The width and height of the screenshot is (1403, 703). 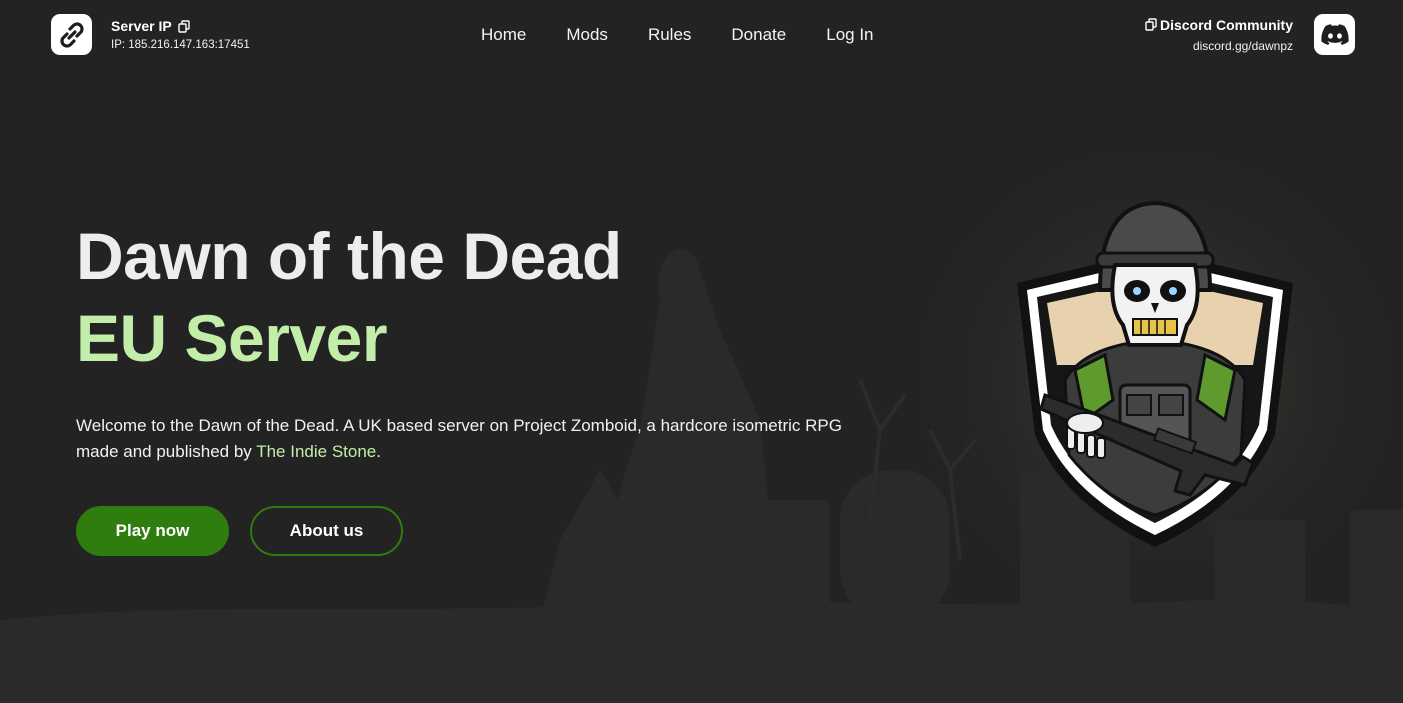 What do you see at coordinates (1250, 34) in the screenshot?
I see `discord-community-box: Discord Community discord.gg/dawnpz` at bounding box center [1250, 34].